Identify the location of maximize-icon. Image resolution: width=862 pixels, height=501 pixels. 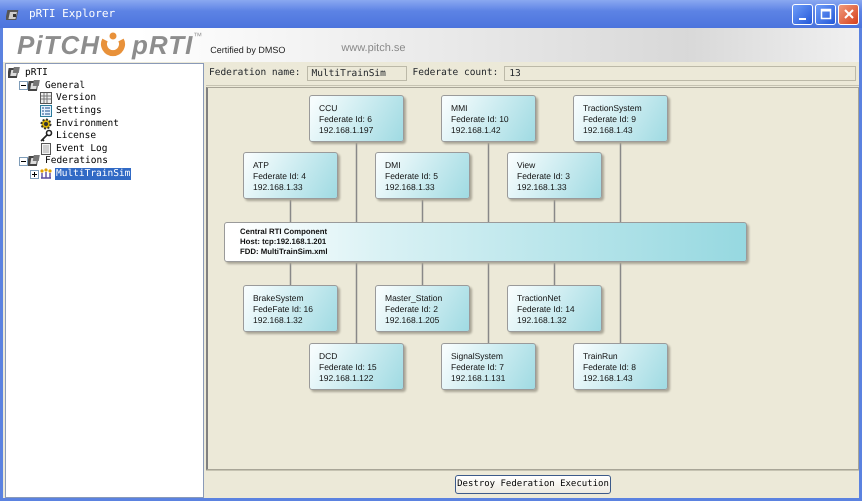
(825, 14).